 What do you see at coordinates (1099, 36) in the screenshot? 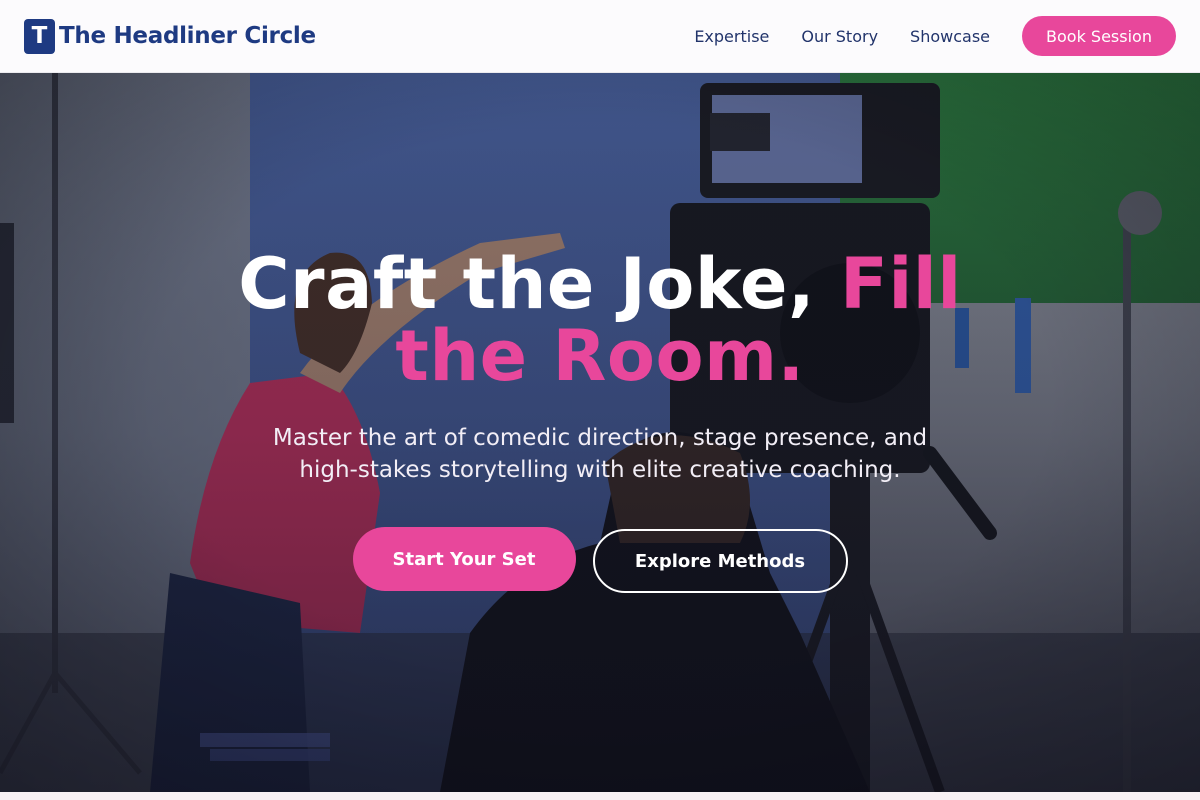
I see `book-session-button: Book Session` at bounding box center [1099, 36].